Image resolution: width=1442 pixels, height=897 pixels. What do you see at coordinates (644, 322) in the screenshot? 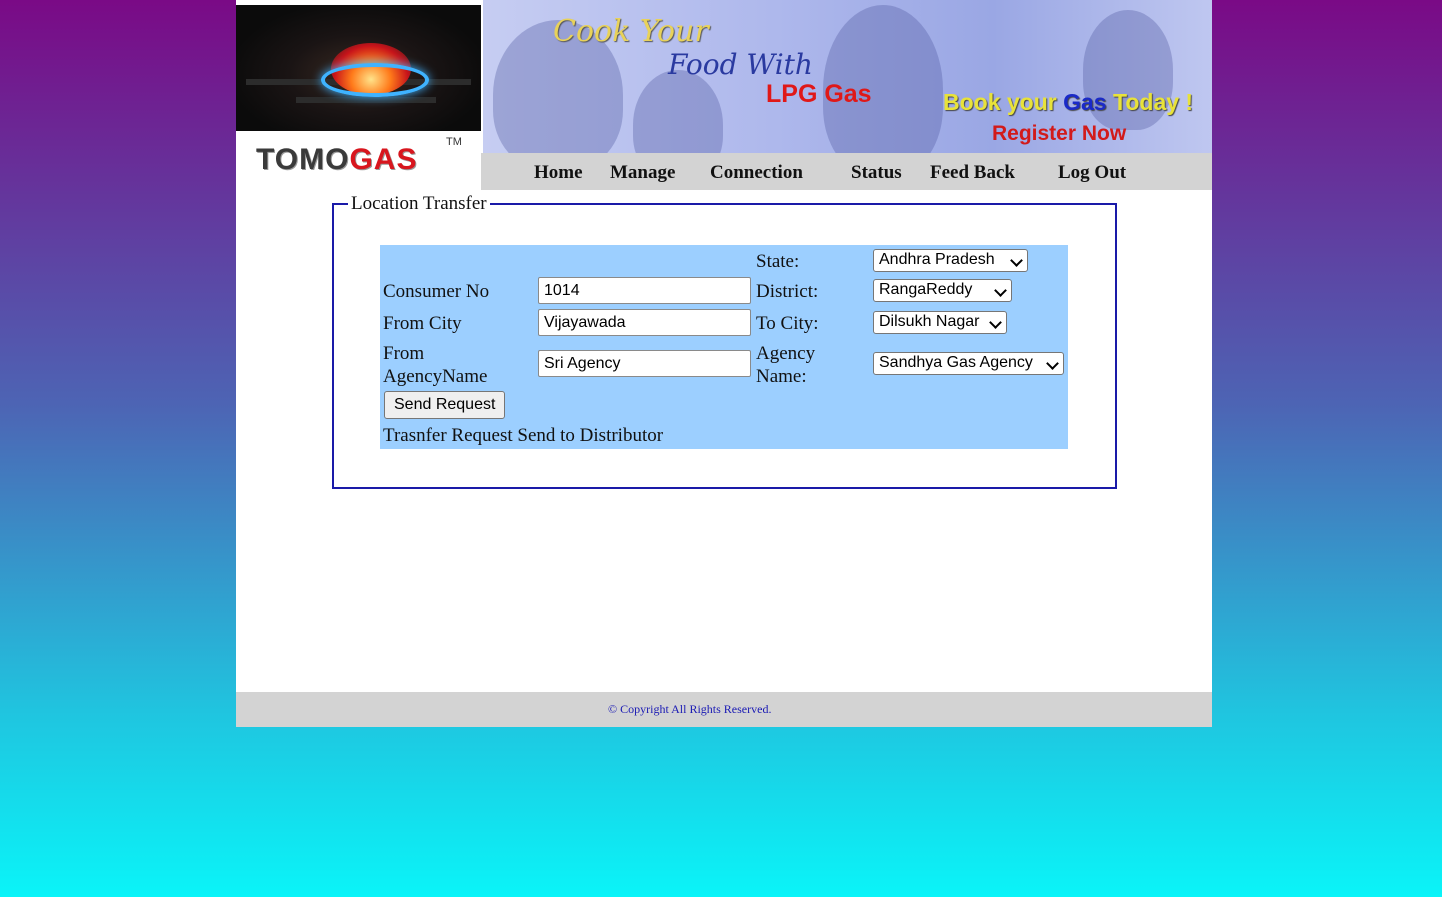
I see `from-city-input` at bounding box center [644, 322].